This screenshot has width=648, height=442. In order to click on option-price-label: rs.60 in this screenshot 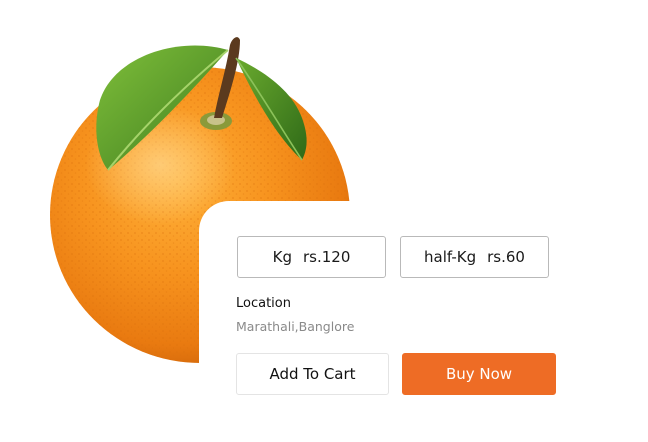, I will do `click(506, 257)`.